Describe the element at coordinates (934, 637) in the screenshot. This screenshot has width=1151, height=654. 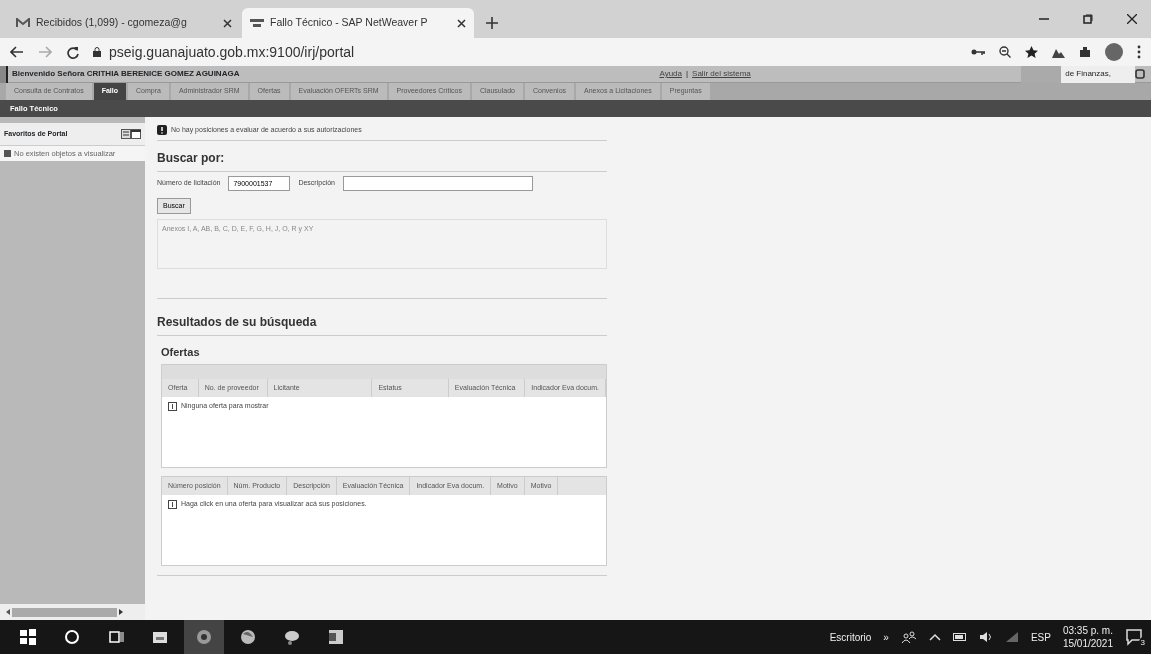
I see `chevron-up-icon` at that location.